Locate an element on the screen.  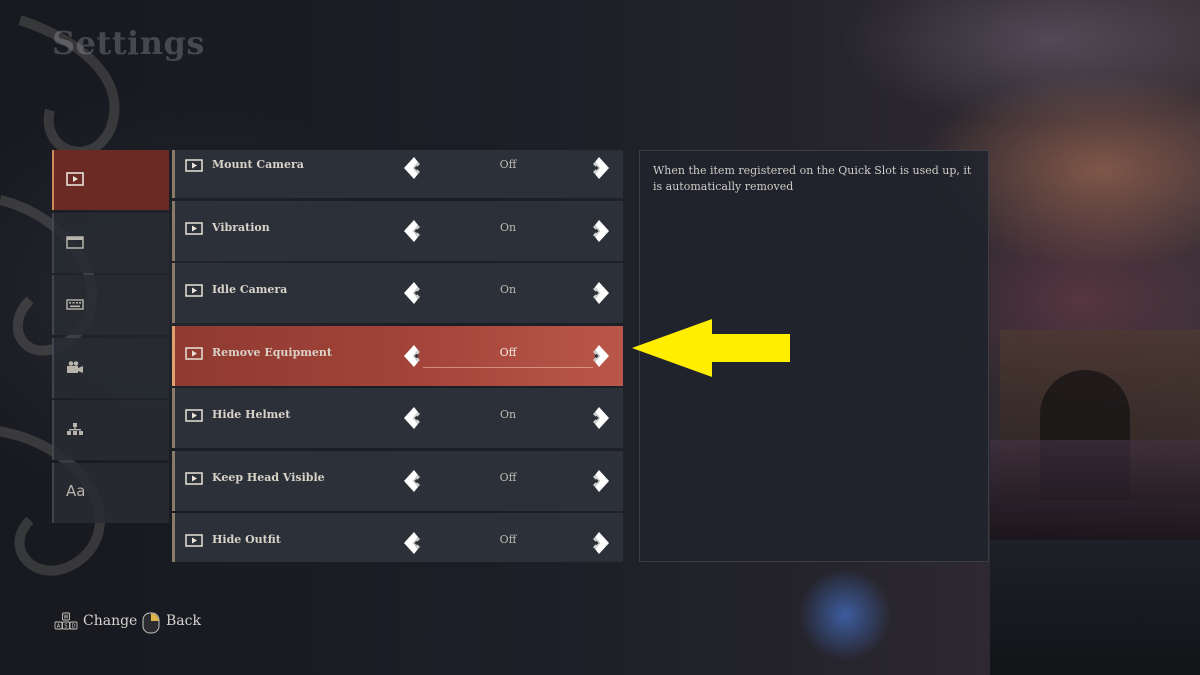
network-icon is located at coordinates (75, 429).